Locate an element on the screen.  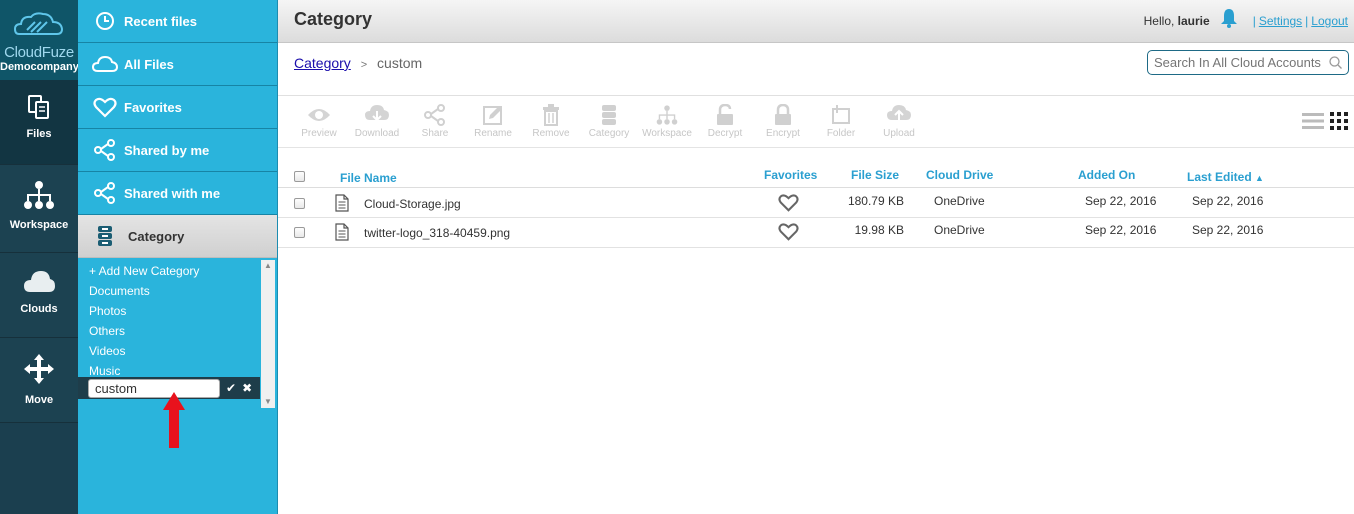
new-folder-button: Folder is located at coordinates (841, 121).